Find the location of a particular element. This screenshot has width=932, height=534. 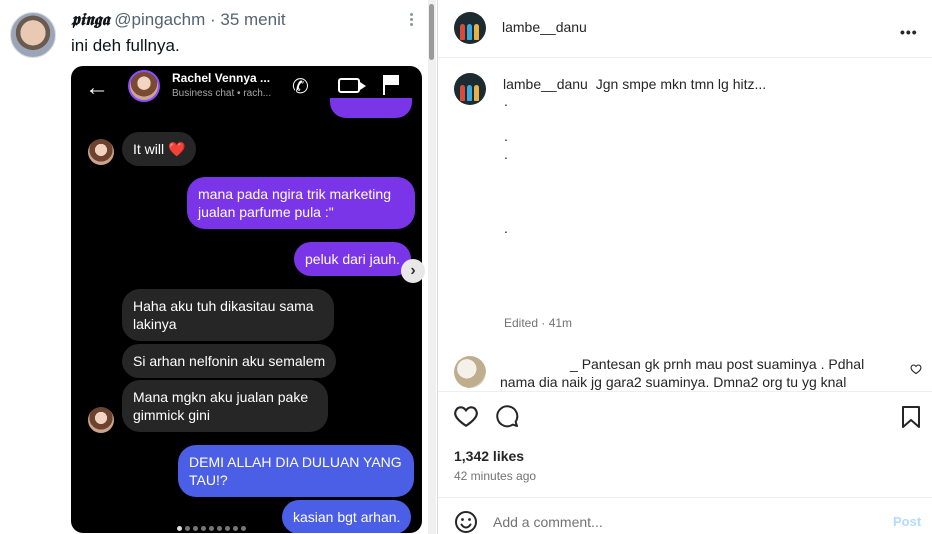

more-options-icon is located at coordinates (411, 21).